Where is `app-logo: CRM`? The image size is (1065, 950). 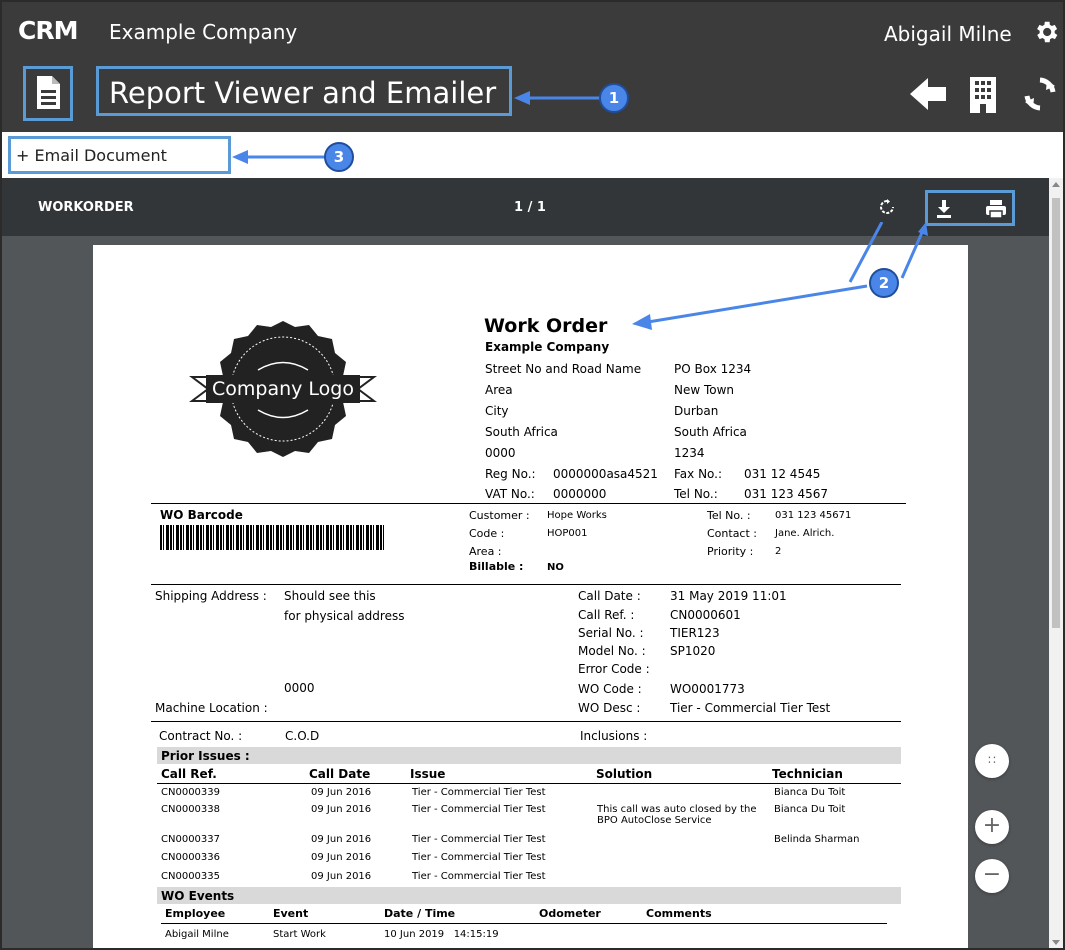 app-logo: CRM is located at coordinates (48, 30).